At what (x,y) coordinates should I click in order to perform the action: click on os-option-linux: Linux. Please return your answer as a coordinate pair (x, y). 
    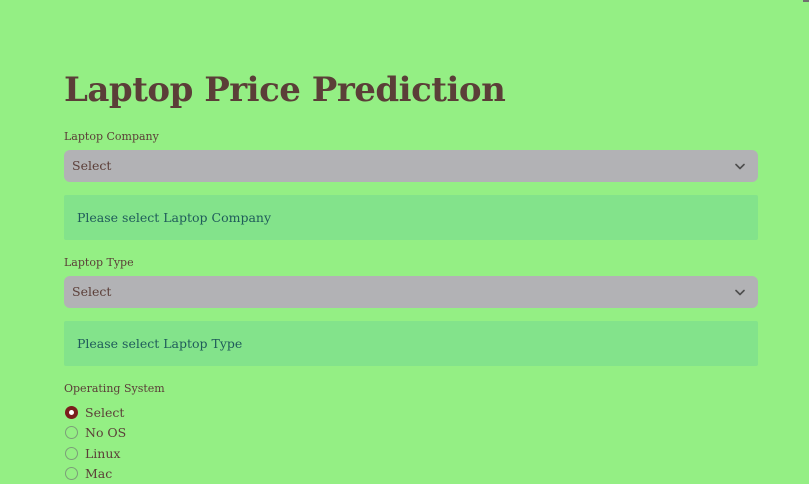
    Looking at the image, I should click on (411, 453).